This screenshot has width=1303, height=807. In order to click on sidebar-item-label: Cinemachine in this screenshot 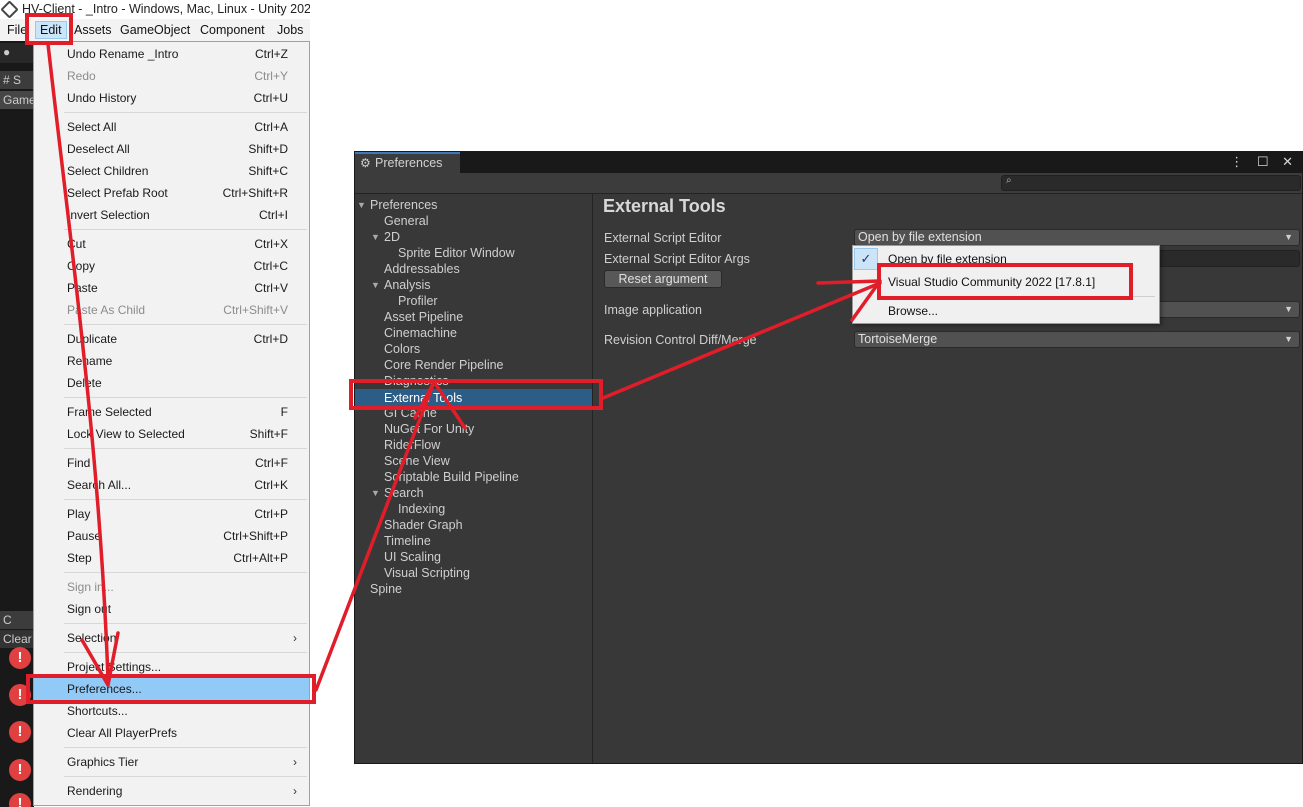, I will do `click(420, 333)`.